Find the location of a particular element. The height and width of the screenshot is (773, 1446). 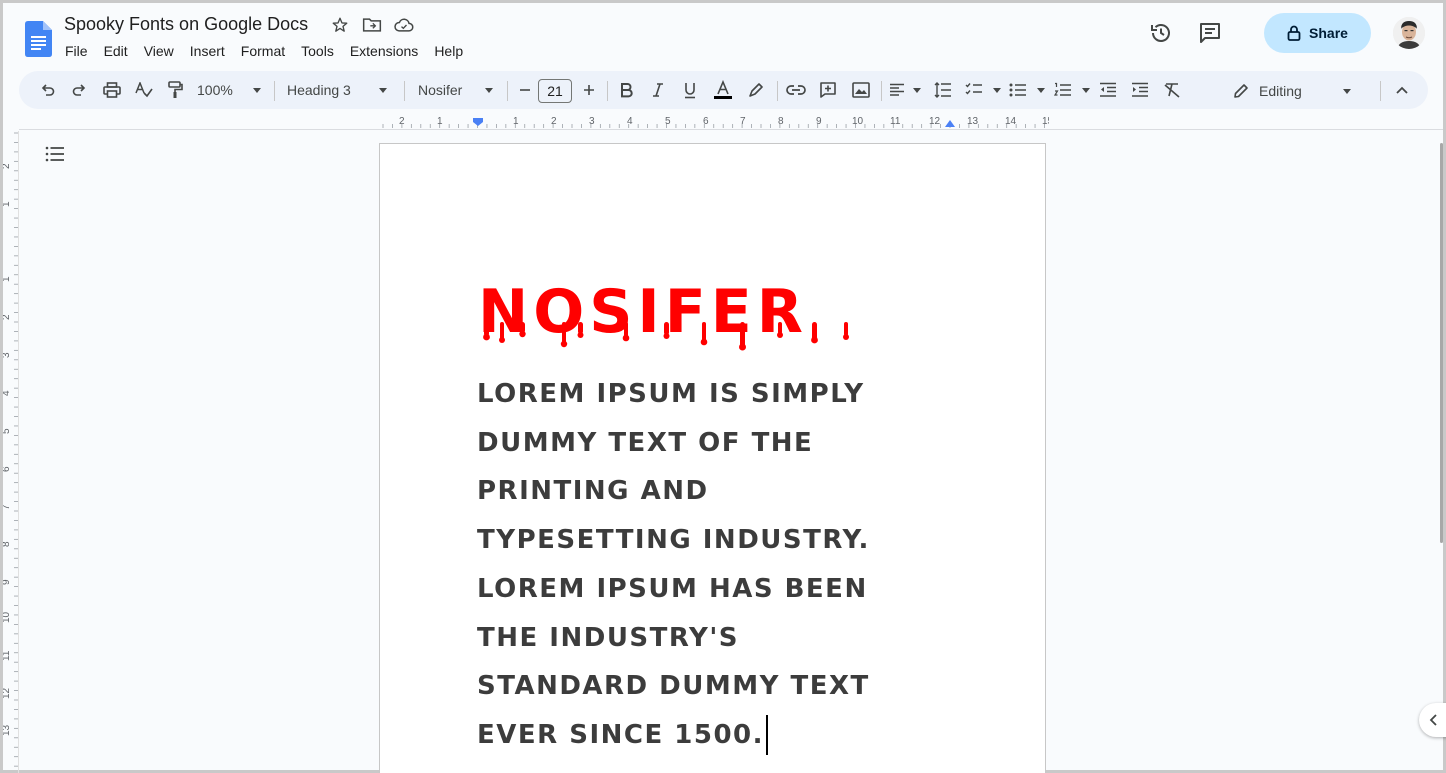

ruler-label: 15 is located at coordinates (1045, 121).